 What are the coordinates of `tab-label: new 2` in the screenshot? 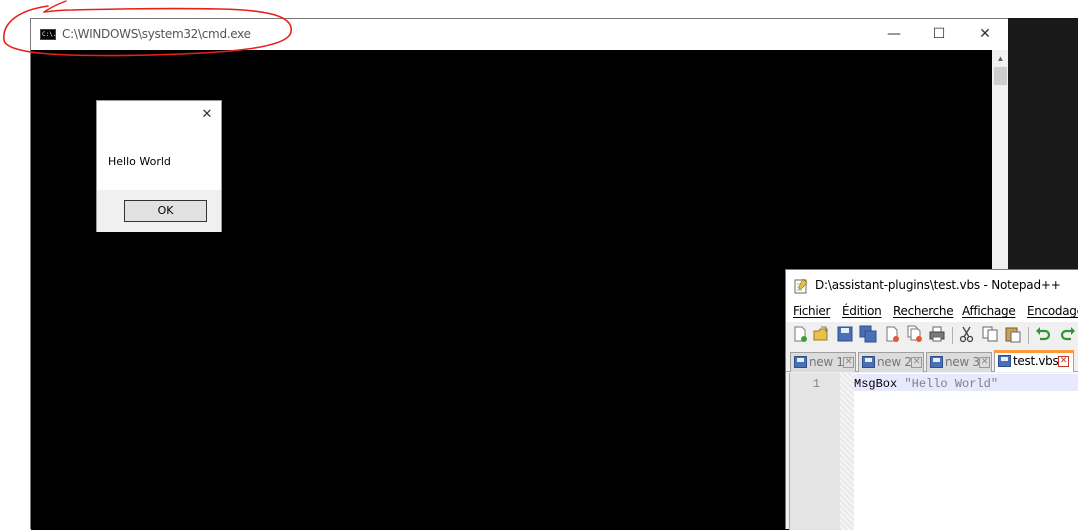 It's located at (894, 362).